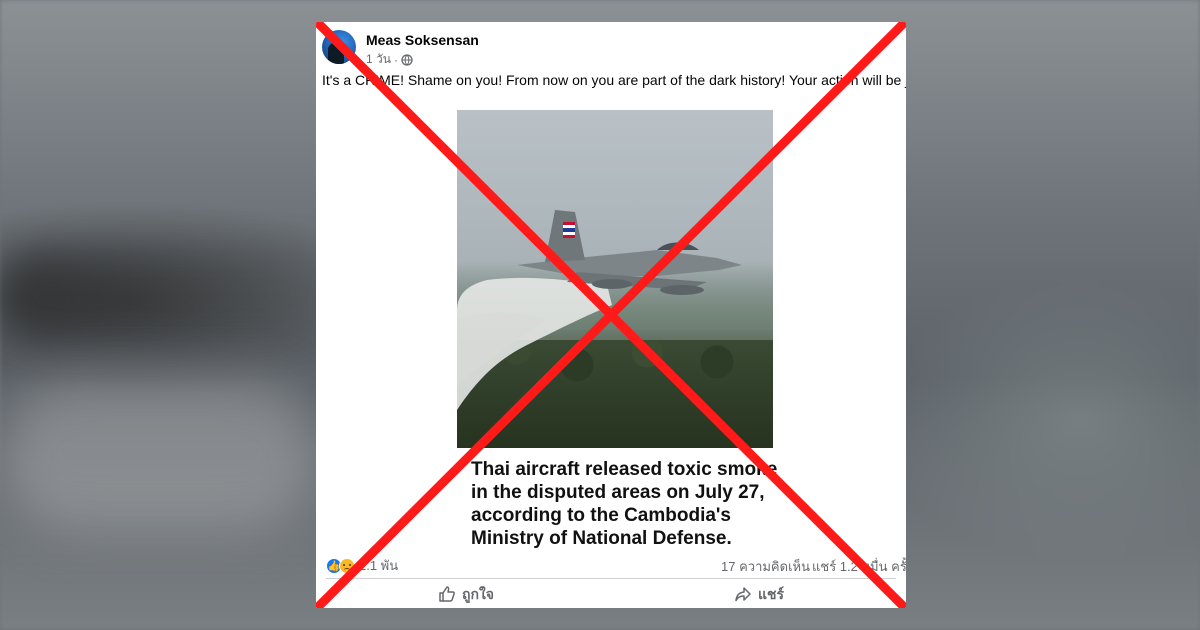  I want to click on share-label: แชร์, so click(771, 594).